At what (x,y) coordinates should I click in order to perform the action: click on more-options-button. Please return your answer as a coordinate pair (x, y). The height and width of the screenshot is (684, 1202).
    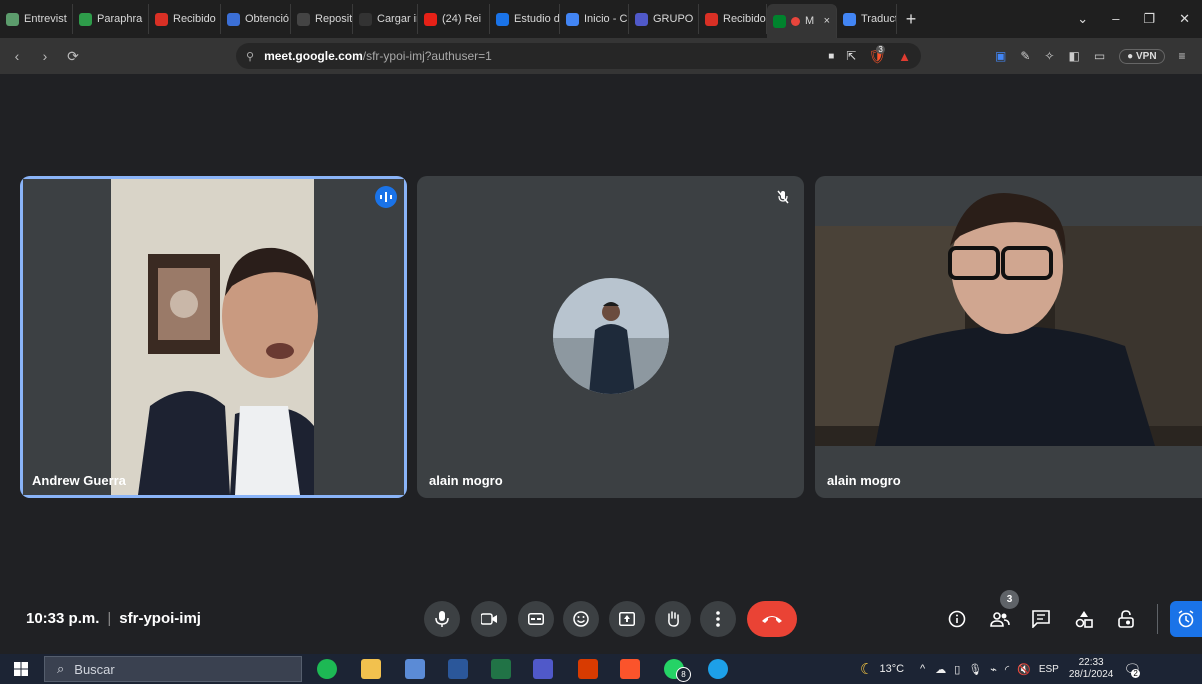
    Looking at the image, I should click on (718, 619).